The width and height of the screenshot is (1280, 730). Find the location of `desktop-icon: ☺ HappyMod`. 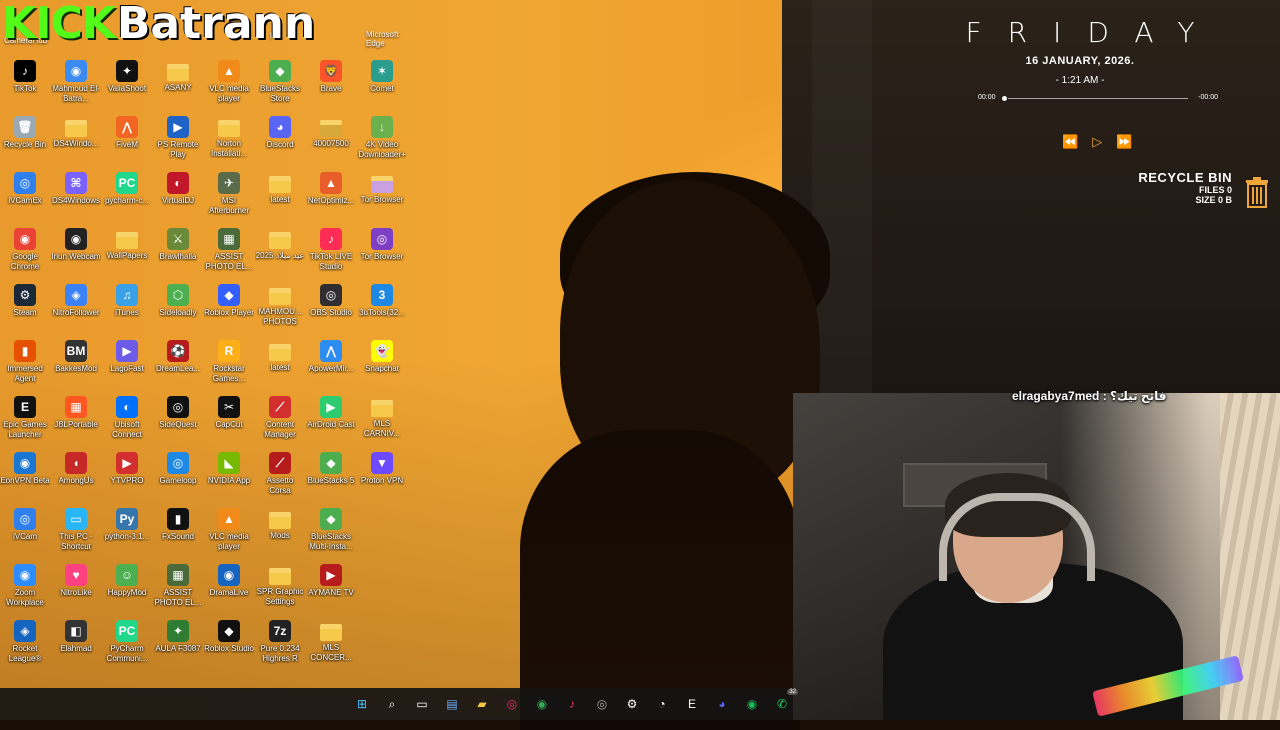

desktop-icon: ☺ HappyMod is located at coordinates (127, 579).